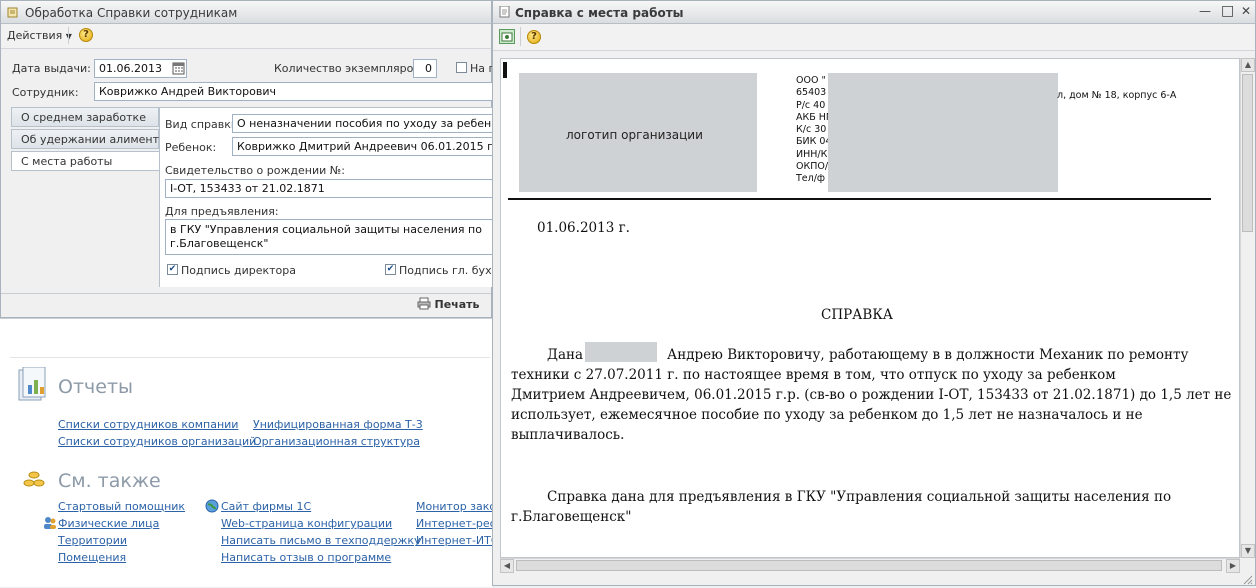 The height and width of the screenshot is (588, 1256). What do you see at coordinates (507, 566) in the screenshot?
I see `scroll-left-button: ◀` at bounding box center [507, 566].